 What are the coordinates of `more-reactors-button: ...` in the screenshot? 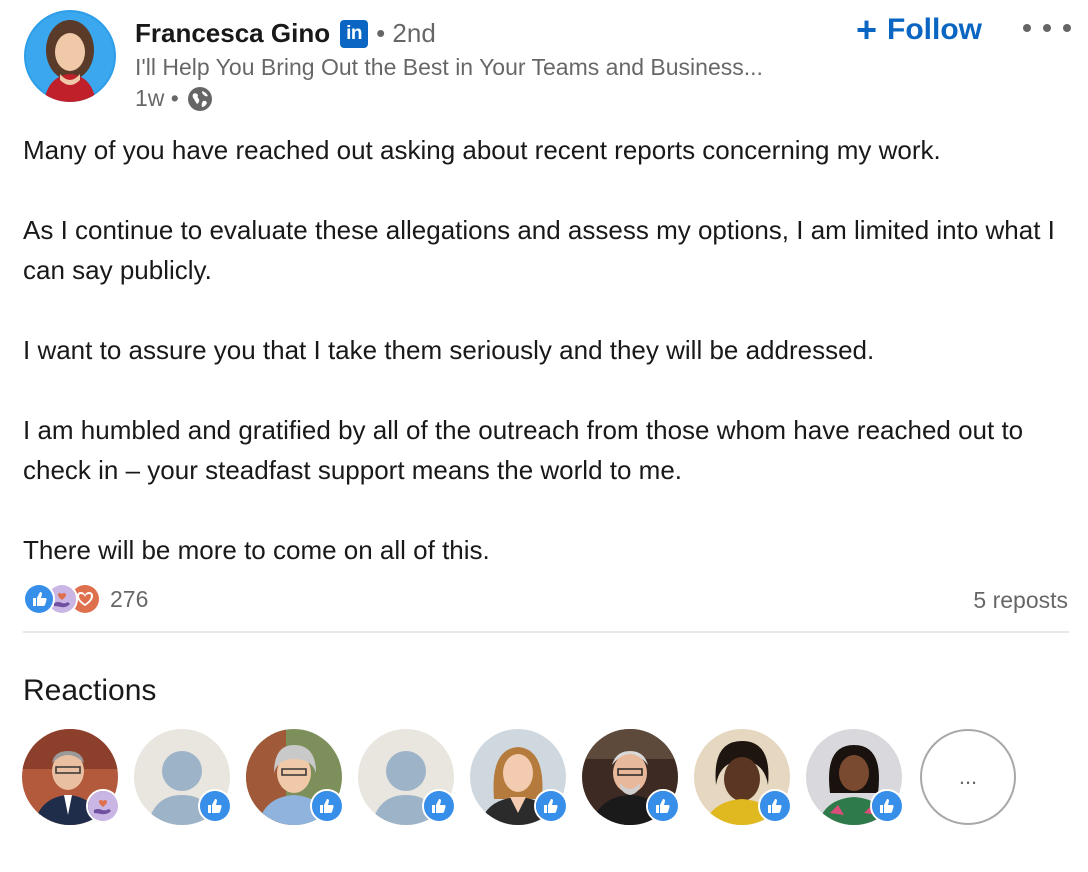 It's located at (968, 777).